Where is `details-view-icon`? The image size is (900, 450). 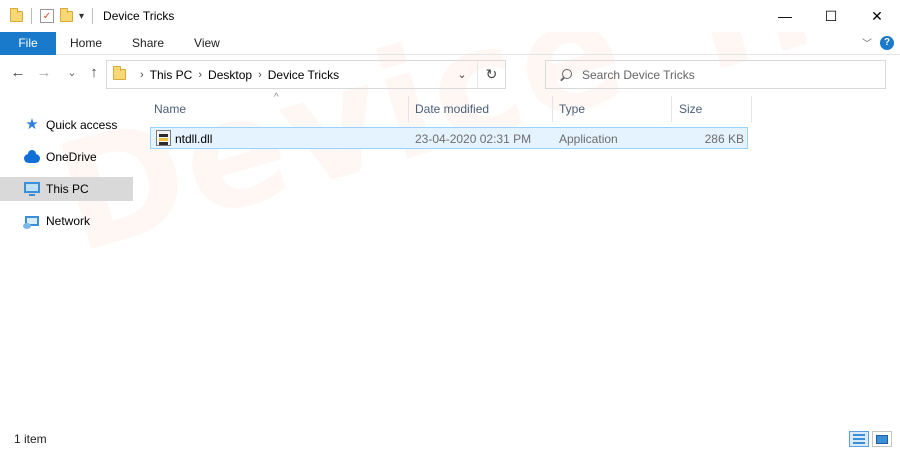 details-view-icon is located at coordinates (859, 439).